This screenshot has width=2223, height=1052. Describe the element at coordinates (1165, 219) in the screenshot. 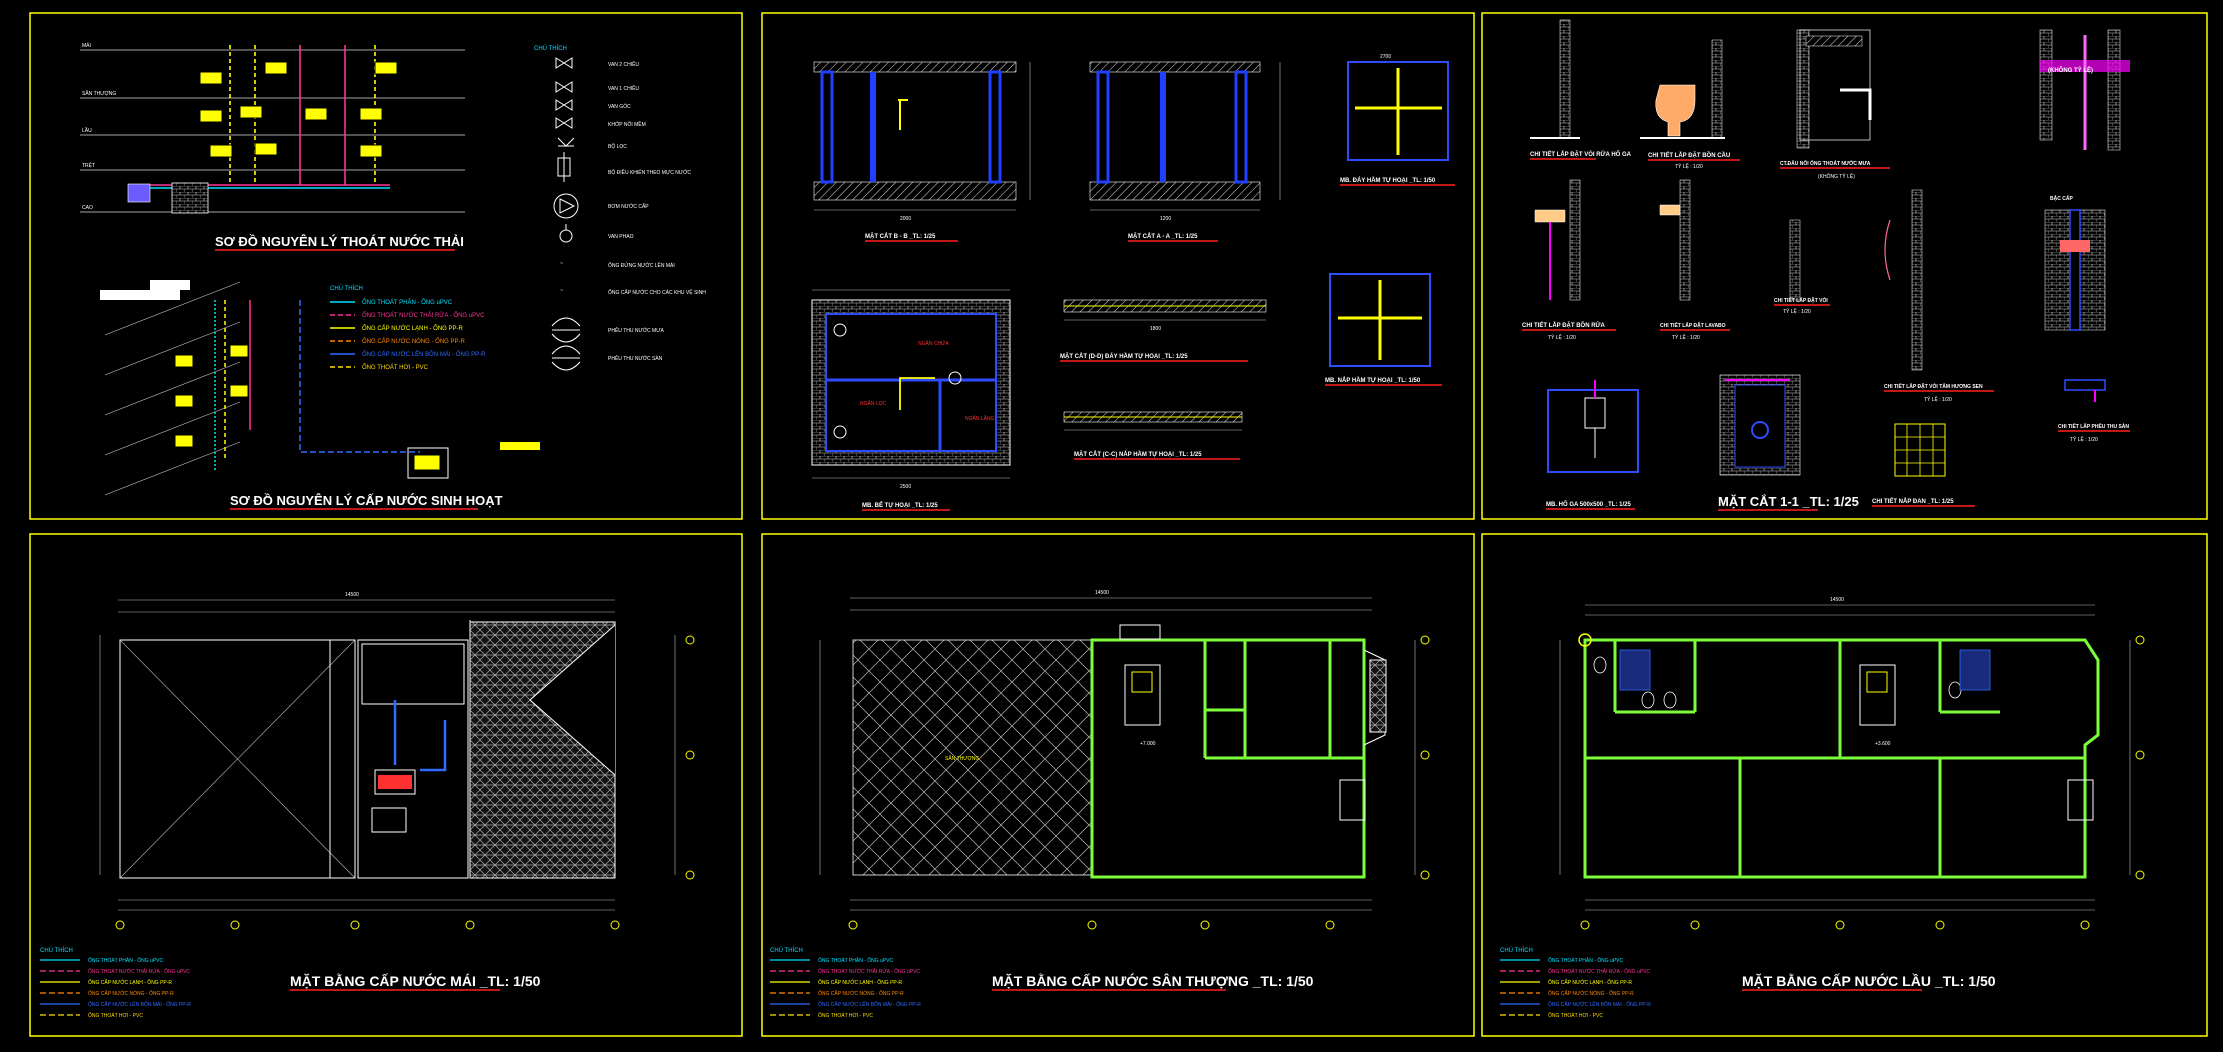

I see `dim-label: 1200` at that location.